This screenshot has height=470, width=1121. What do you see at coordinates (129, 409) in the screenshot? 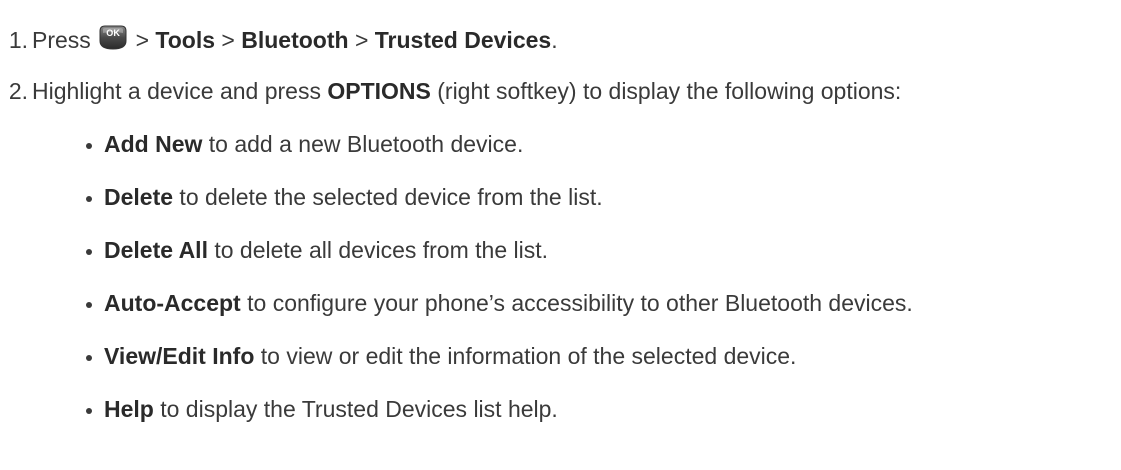
I see `option-term: Help` at bounding box center [129, 409].